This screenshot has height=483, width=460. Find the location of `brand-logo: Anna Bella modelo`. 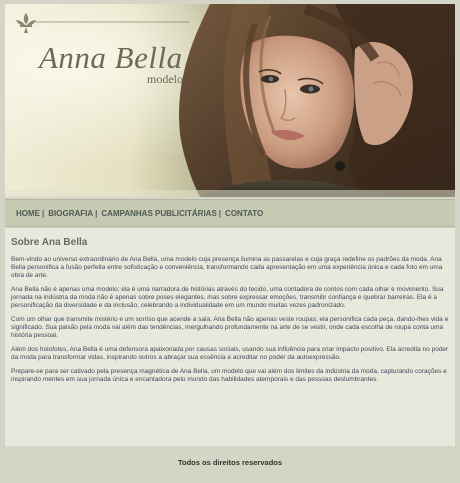

brand-logo: Anna Bella modelo is located at coordinates (115, 65).